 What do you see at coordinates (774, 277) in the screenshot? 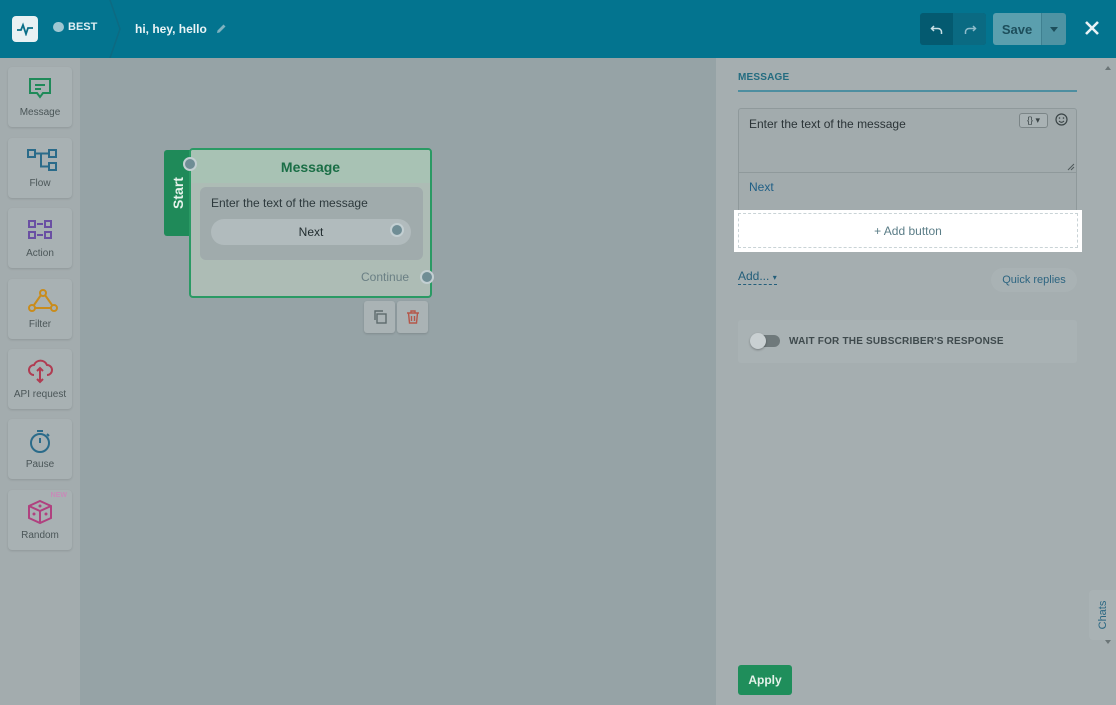
I see `chevron-down-icon: ▾` at bounding box center [774, 277].